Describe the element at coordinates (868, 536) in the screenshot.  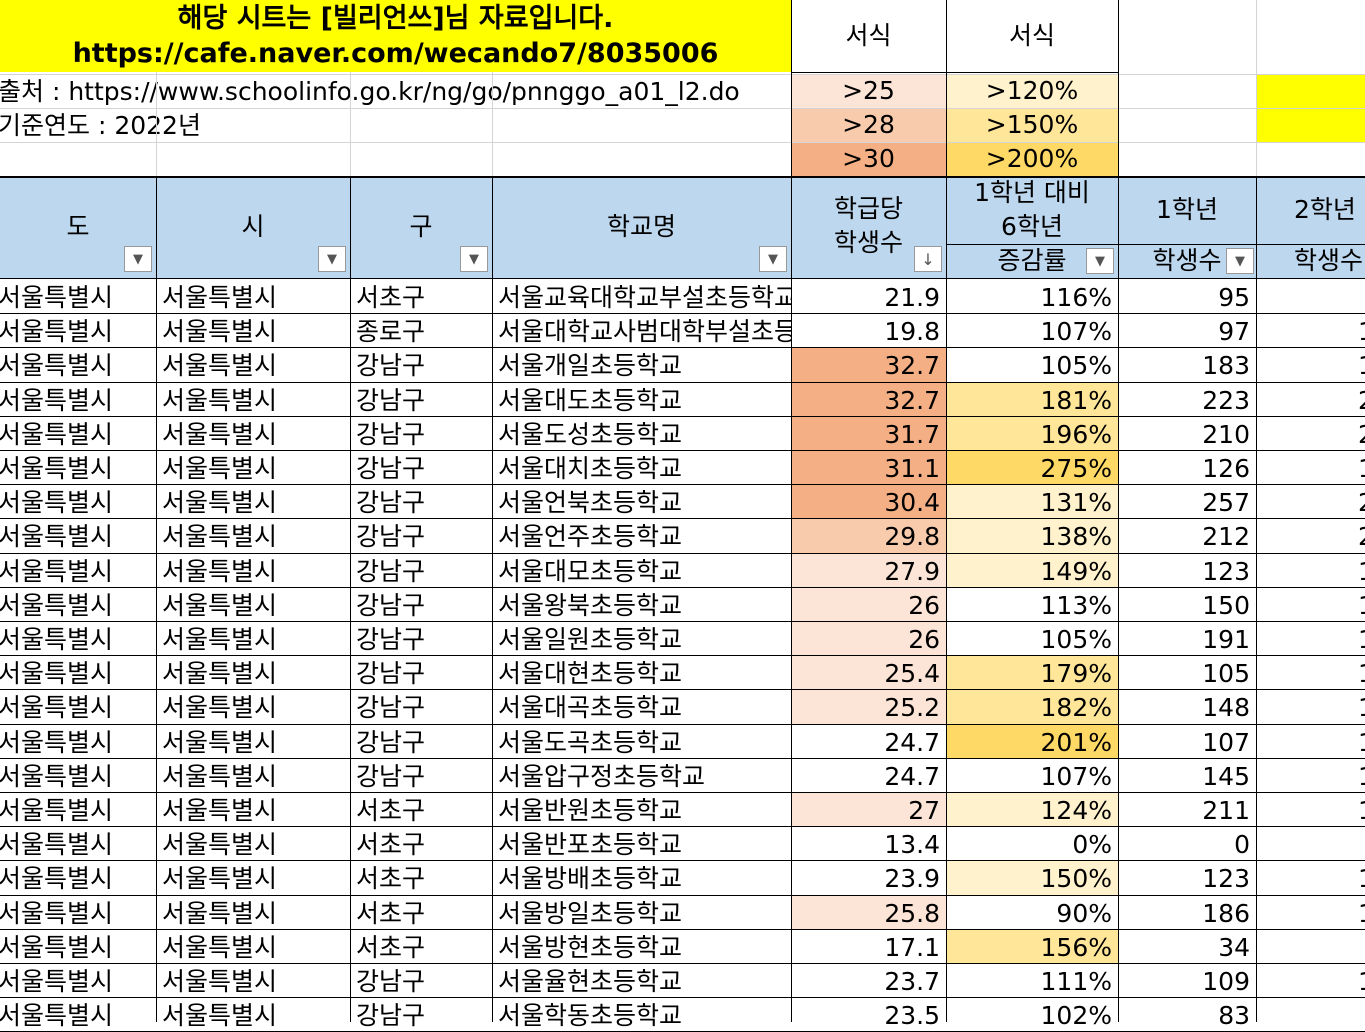
I see `cell-per-class: 29.8` at that location.